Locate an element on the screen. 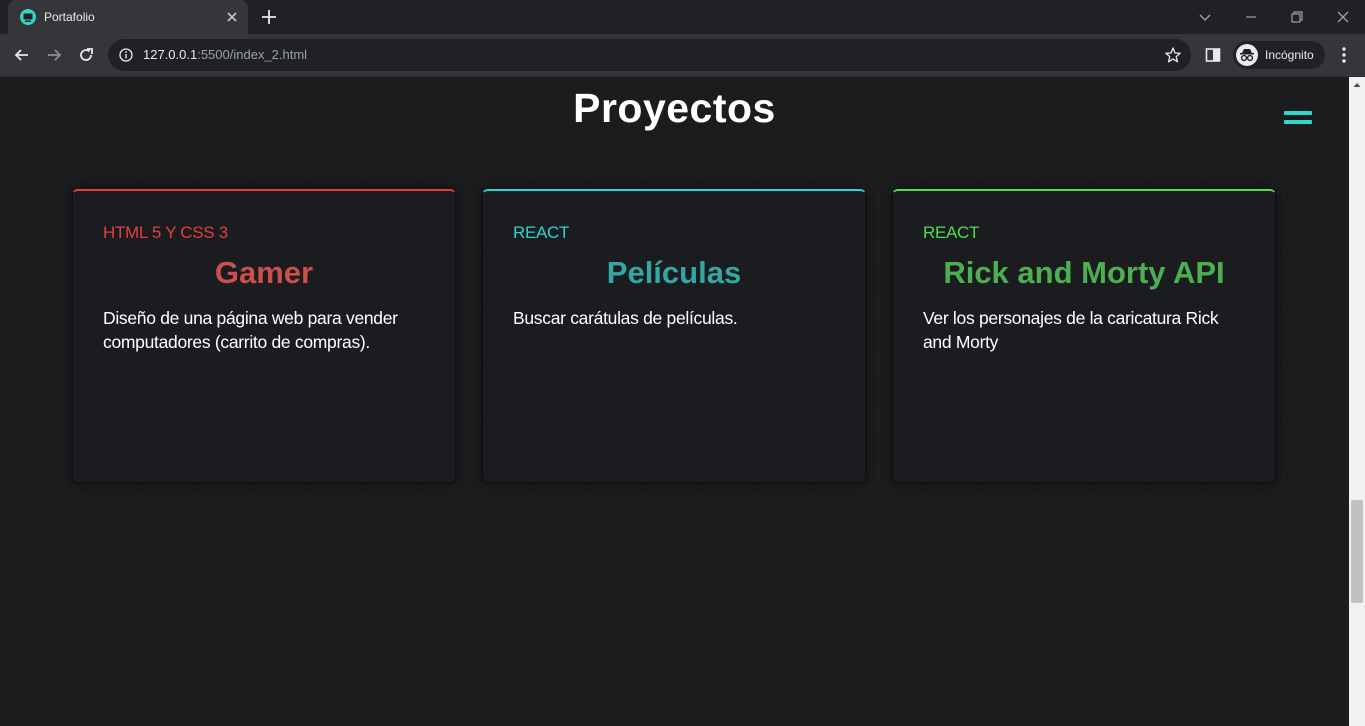  bookmark-star-icon is located at coordinates (1173, 55).